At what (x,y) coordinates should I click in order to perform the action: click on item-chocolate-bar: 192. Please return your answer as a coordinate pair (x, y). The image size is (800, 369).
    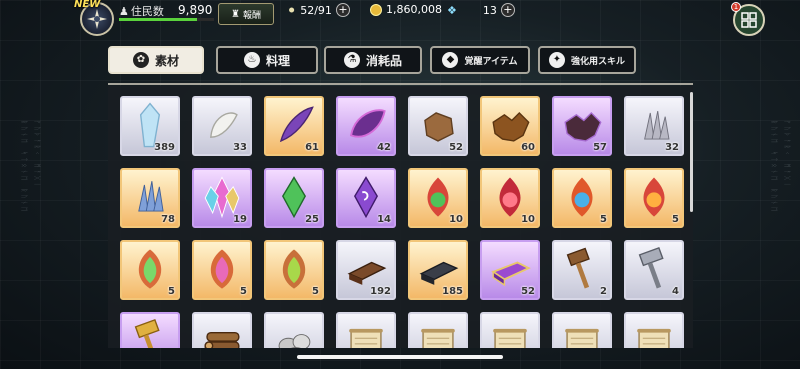
    Looking at the image, I should click on (366, 270).